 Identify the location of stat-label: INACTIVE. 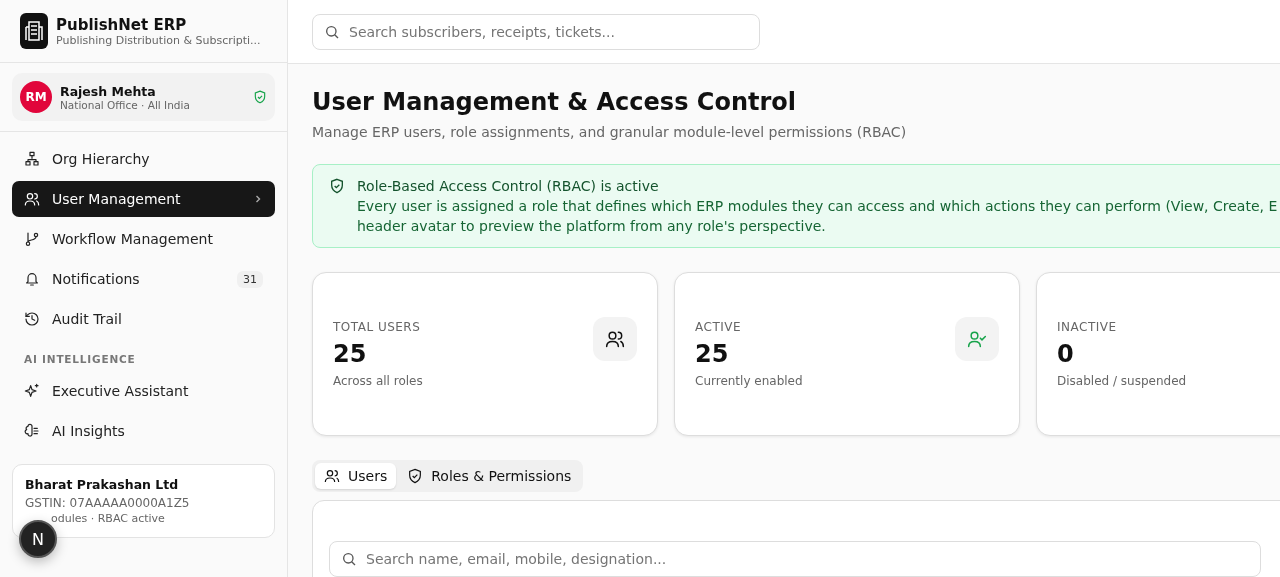
(1087, 327).